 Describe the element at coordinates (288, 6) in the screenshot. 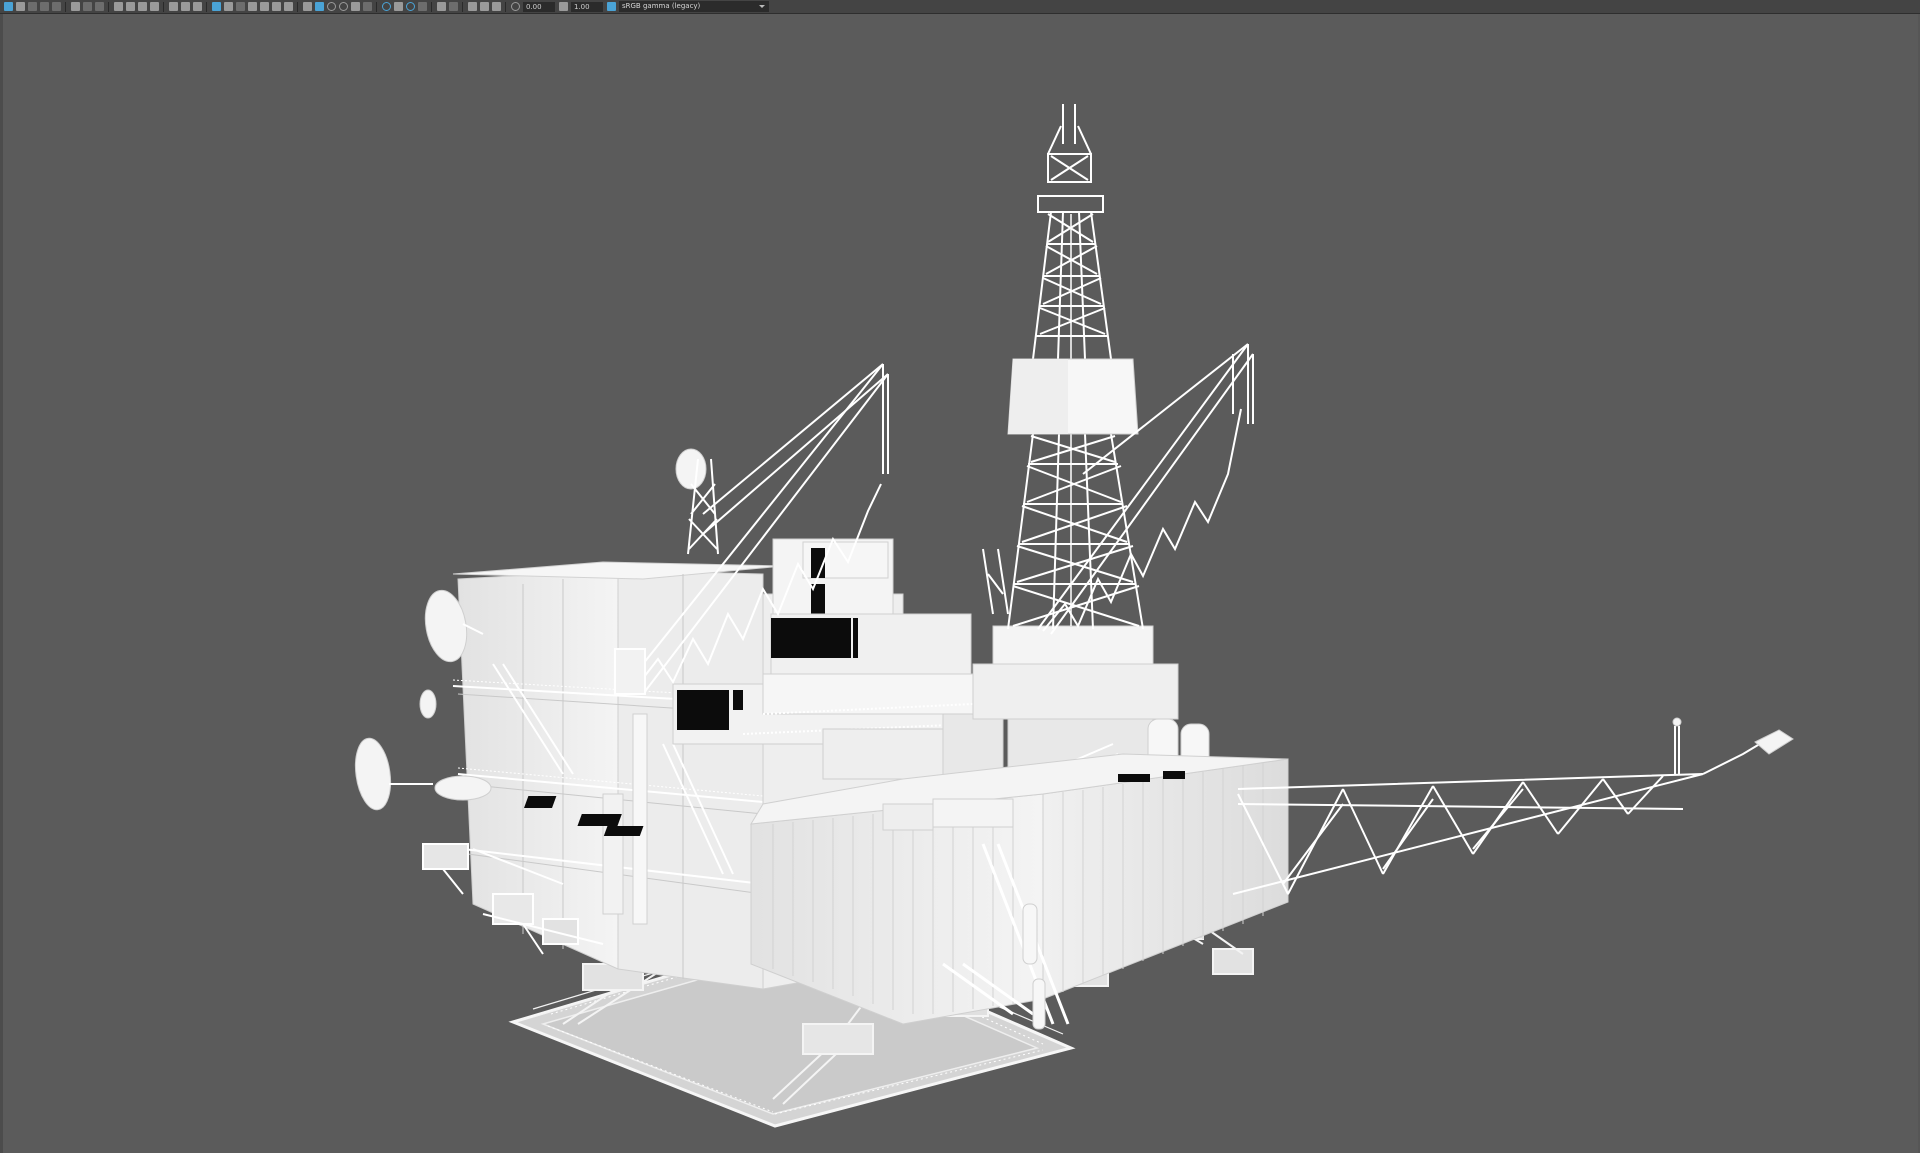

I see `safe-title-icon` at that location.